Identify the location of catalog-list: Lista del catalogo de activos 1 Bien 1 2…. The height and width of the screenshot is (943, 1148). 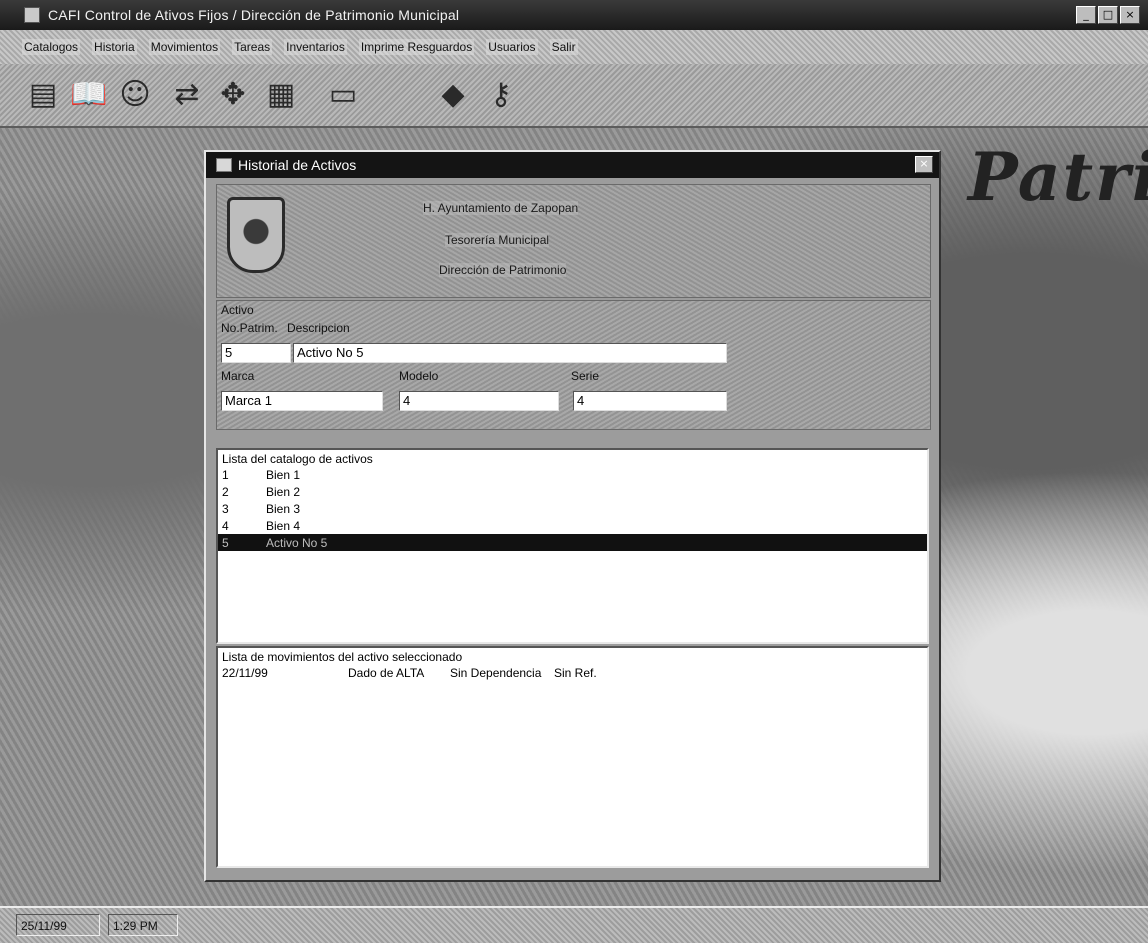
(572, 546).